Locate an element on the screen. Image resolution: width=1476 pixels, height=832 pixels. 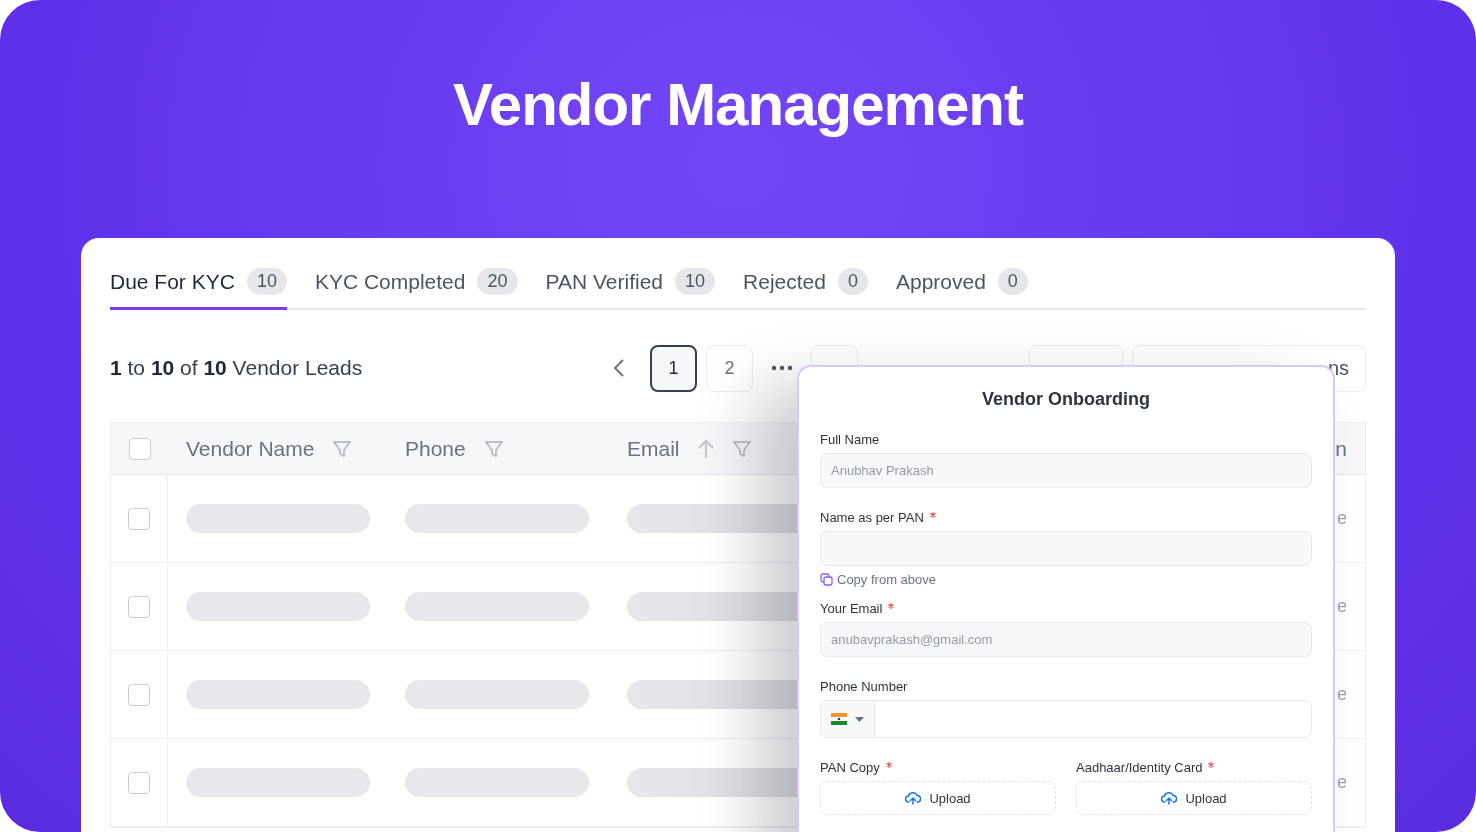
tab: Rejected 0 is located at coordinates (805, 287).